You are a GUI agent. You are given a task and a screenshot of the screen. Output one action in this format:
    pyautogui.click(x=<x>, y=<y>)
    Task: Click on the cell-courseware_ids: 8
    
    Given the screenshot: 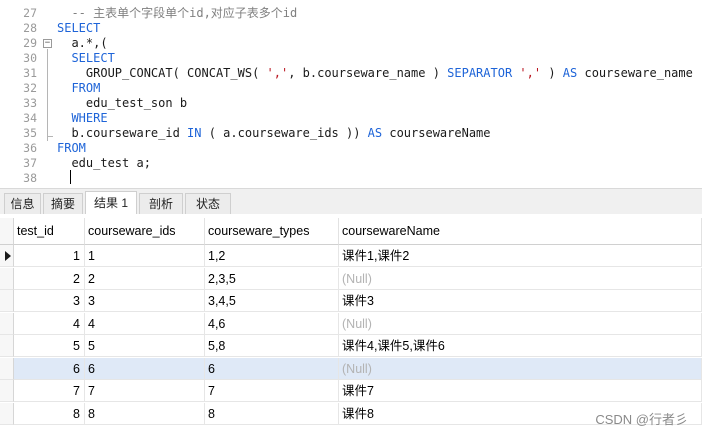 What is the action you would take?
    pyautogui.click(x=145, y=413)
    